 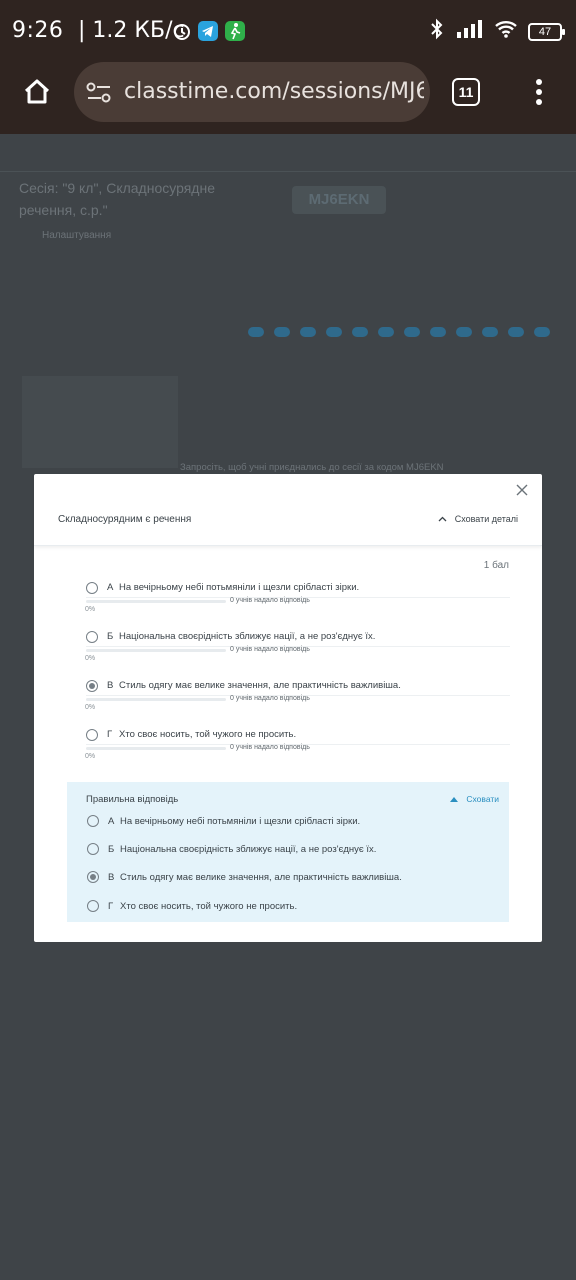 I want to click on status-time: 9:26, so click(x=38, y=30).